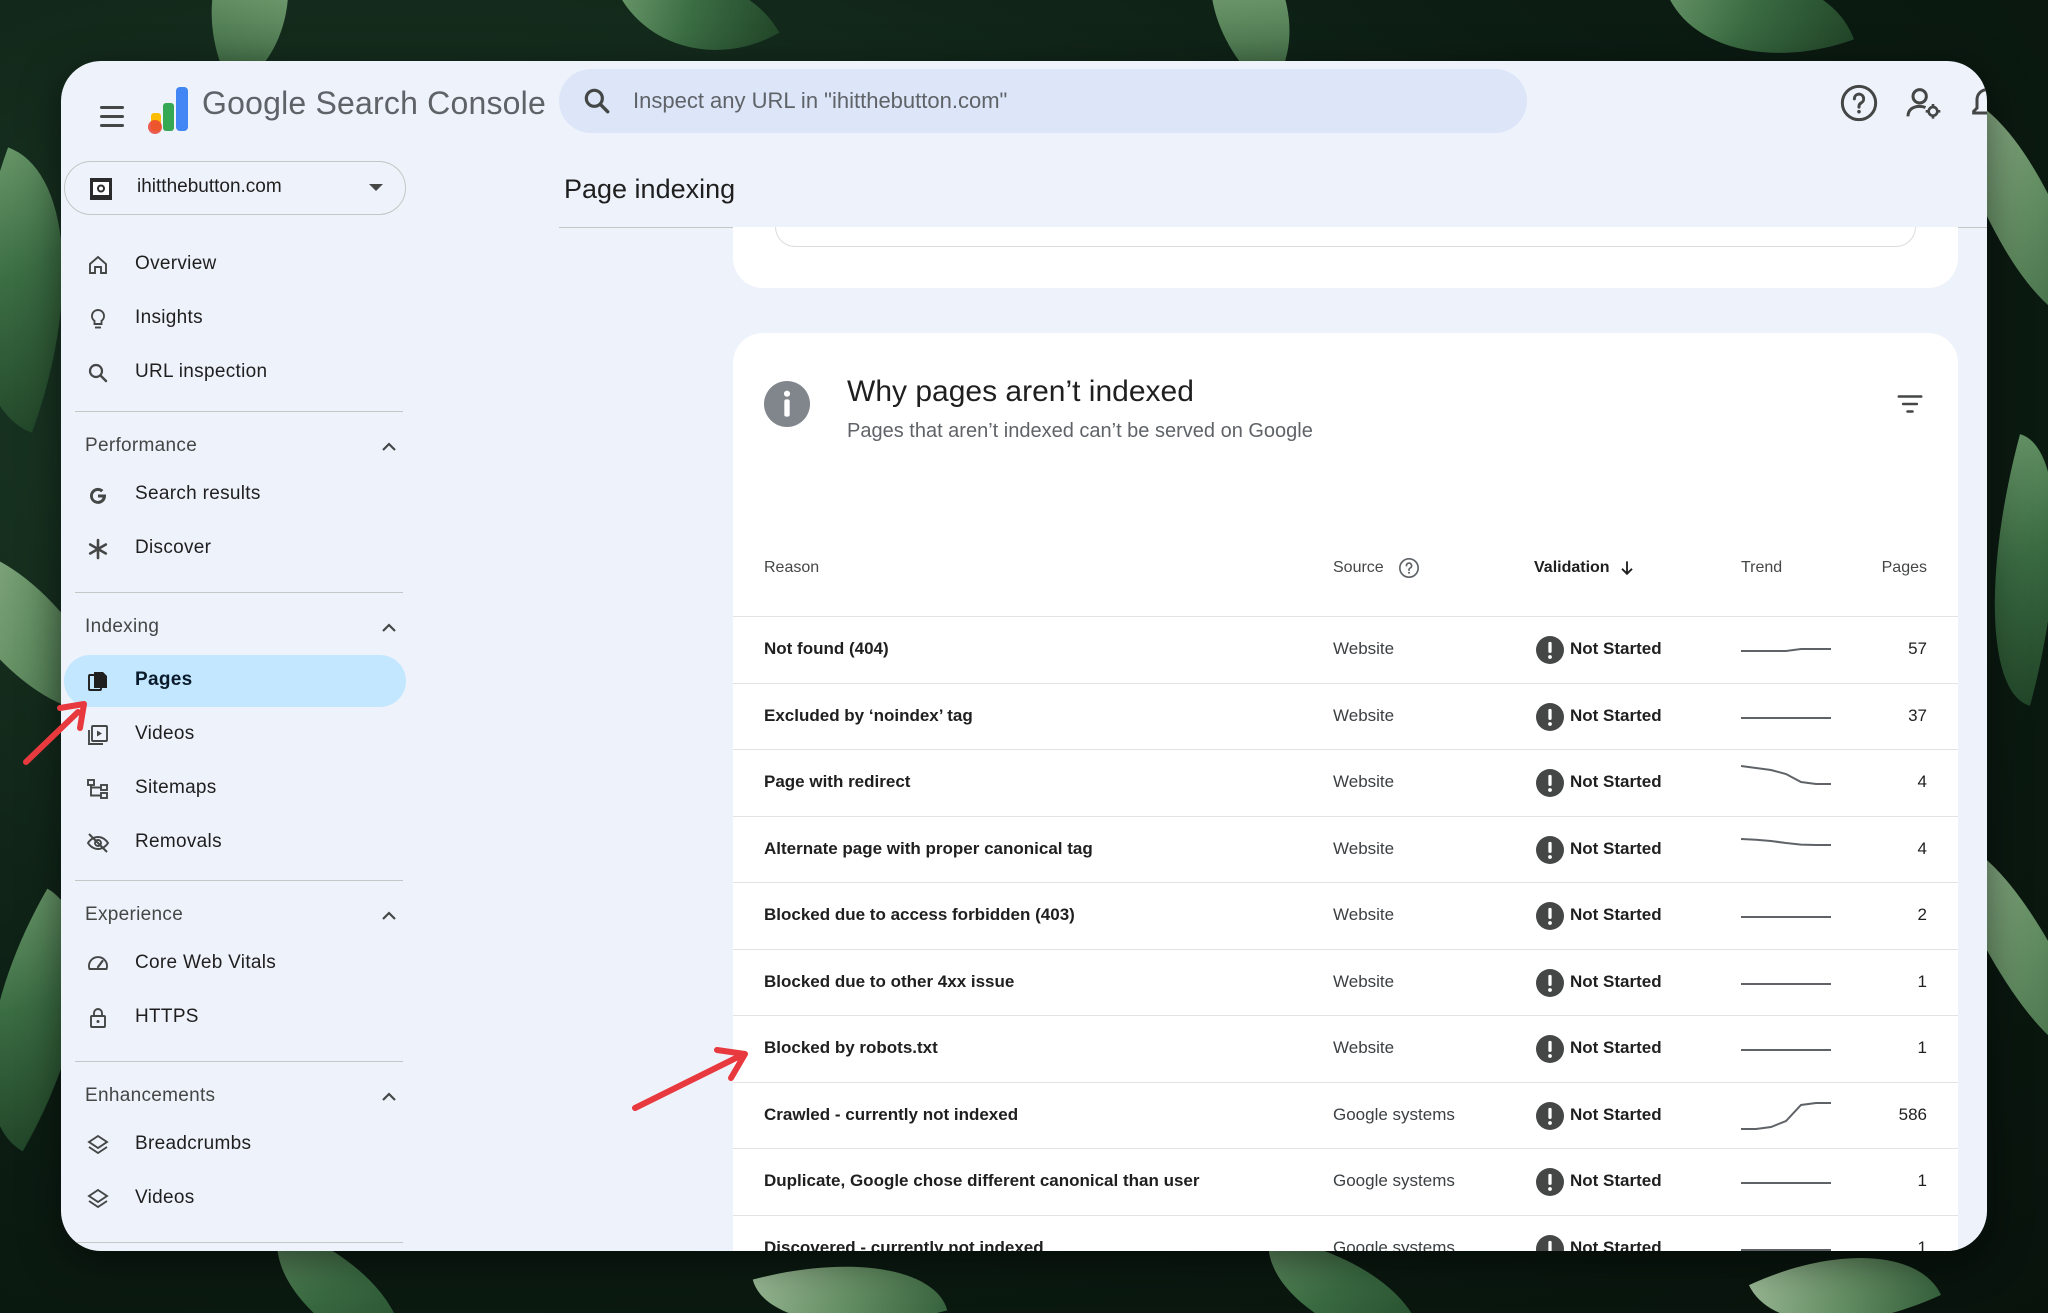  I want to click on sidebar-item-core-web-vitals: Core Web Vitals, so click(235, 964).